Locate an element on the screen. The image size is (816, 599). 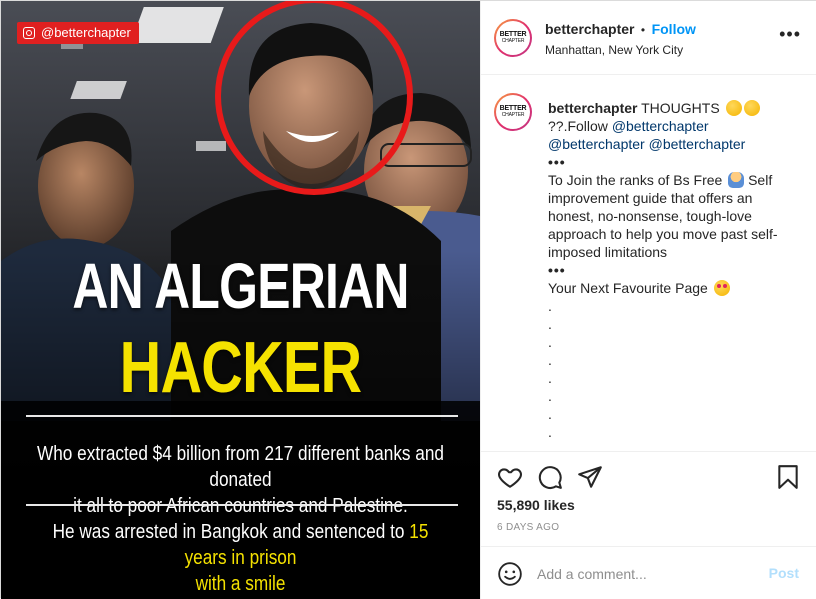
post-age: 6 DAYS AGO is located at coordinates (528, 527).